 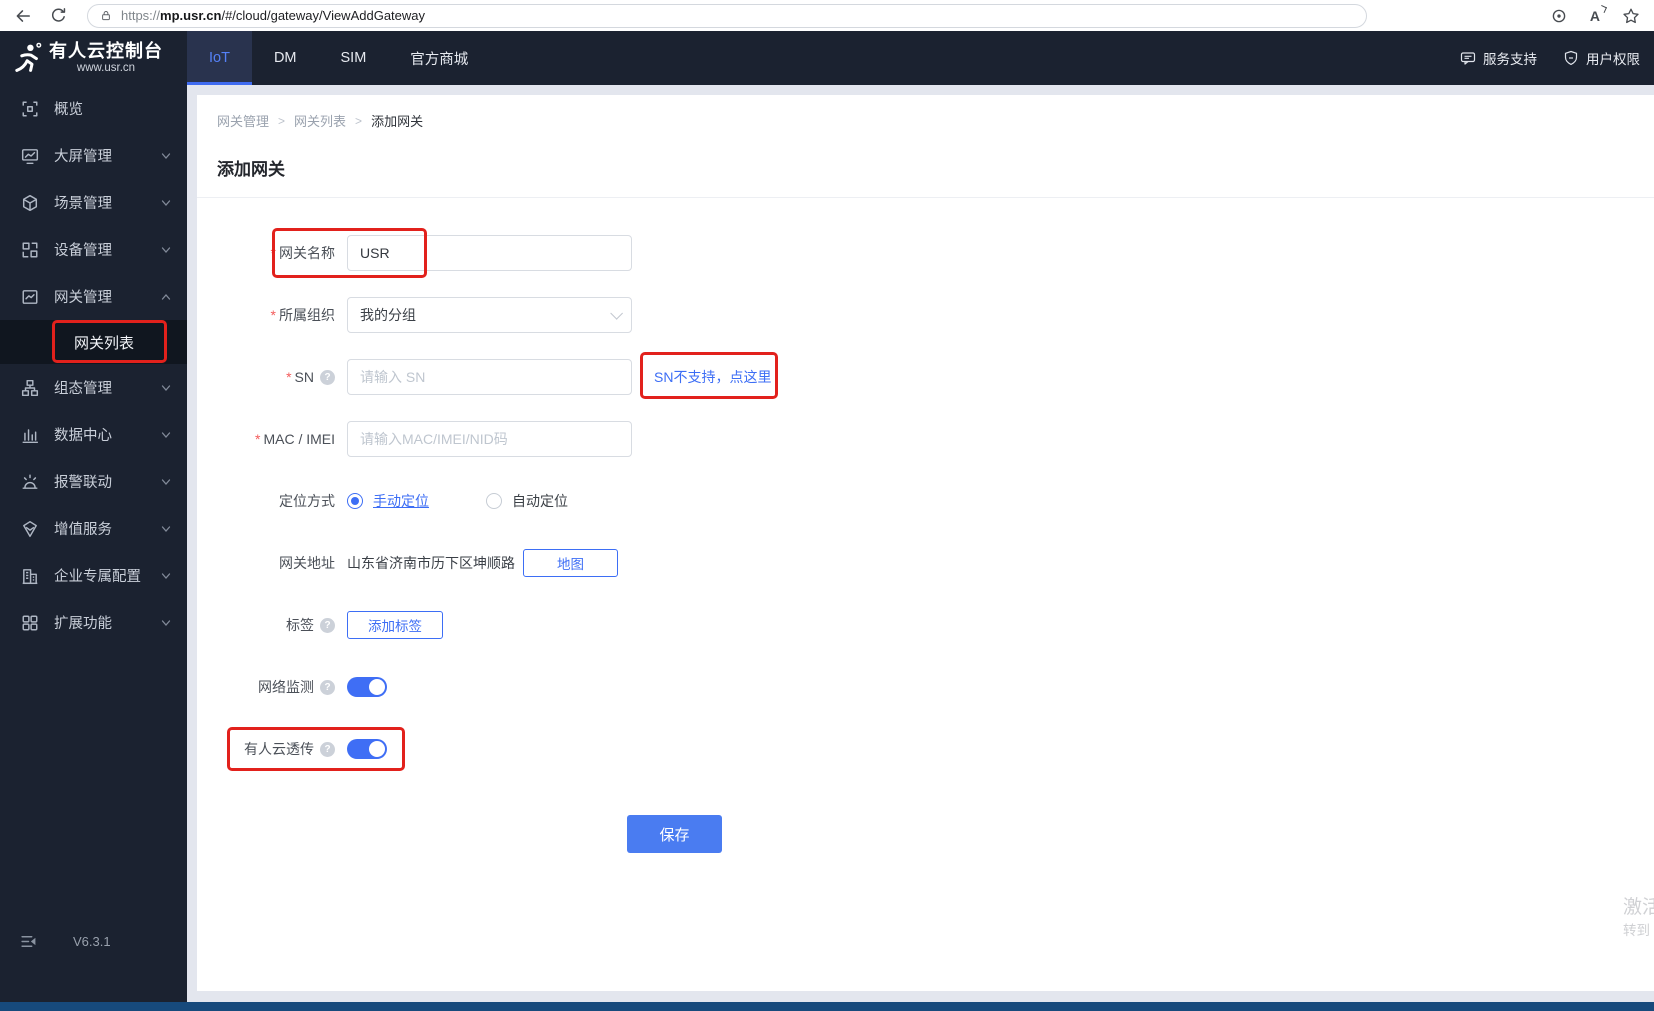 What do you see at coordinates (388, 501) in the screenshot?
I see `radio-manual-location: 手动定位` at bounding box center [388, 501].